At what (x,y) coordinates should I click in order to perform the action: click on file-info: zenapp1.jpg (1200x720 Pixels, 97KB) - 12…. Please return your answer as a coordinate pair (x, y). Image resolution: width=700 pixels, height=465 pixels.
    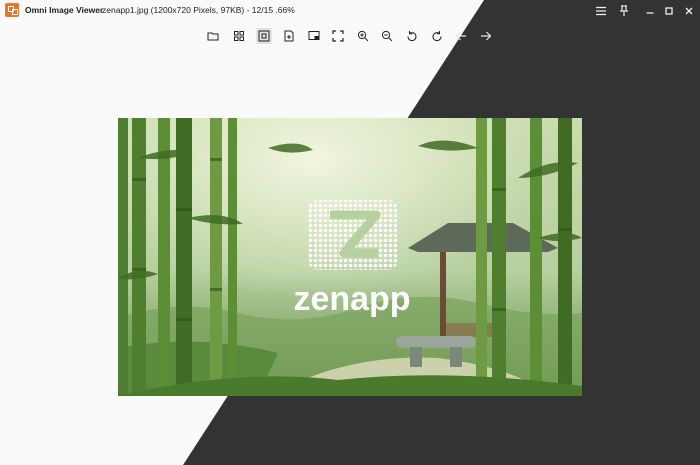
    Looking at the image, I should click on (198, 10).